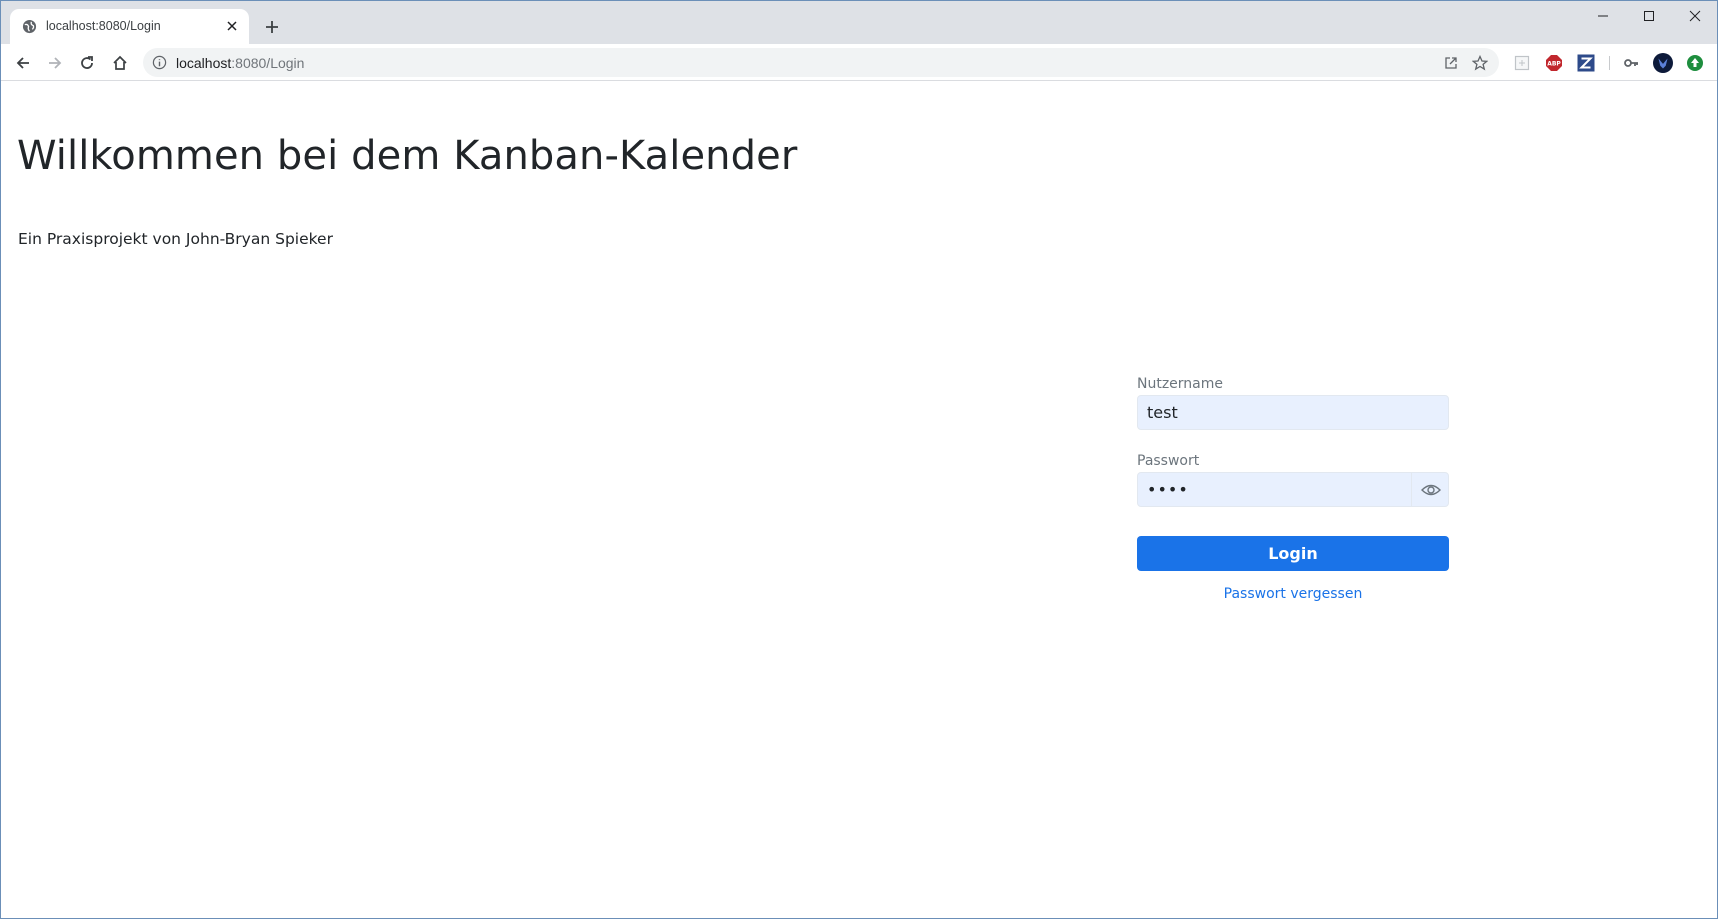  What do you see at coordinates (29, 26) in the screenshot?
I see `globe-icon` at bounding box center [29, 26].